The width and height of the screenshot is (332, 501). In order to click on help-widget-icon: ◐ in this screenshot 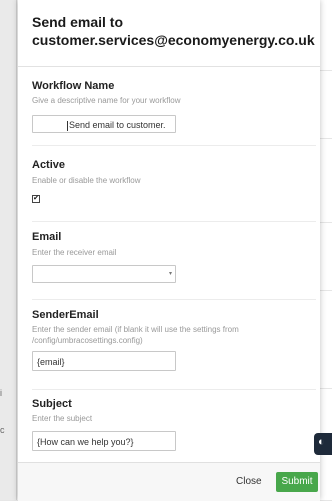, I will do `click(323, 444)`.